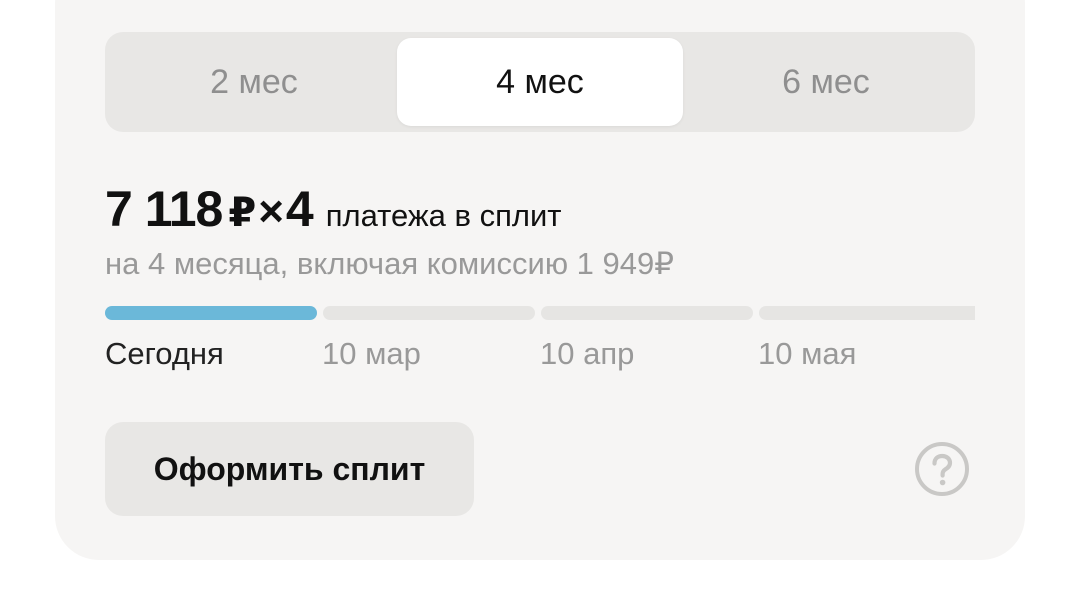 The height and width of the screenshot is (598, 1080). What do you see at coordinates (389, 263) in the screenshot?
I see `payment-subtitle: на 4 месяца, включая комиссию 1 949₽` at bounding box center [389, 263].